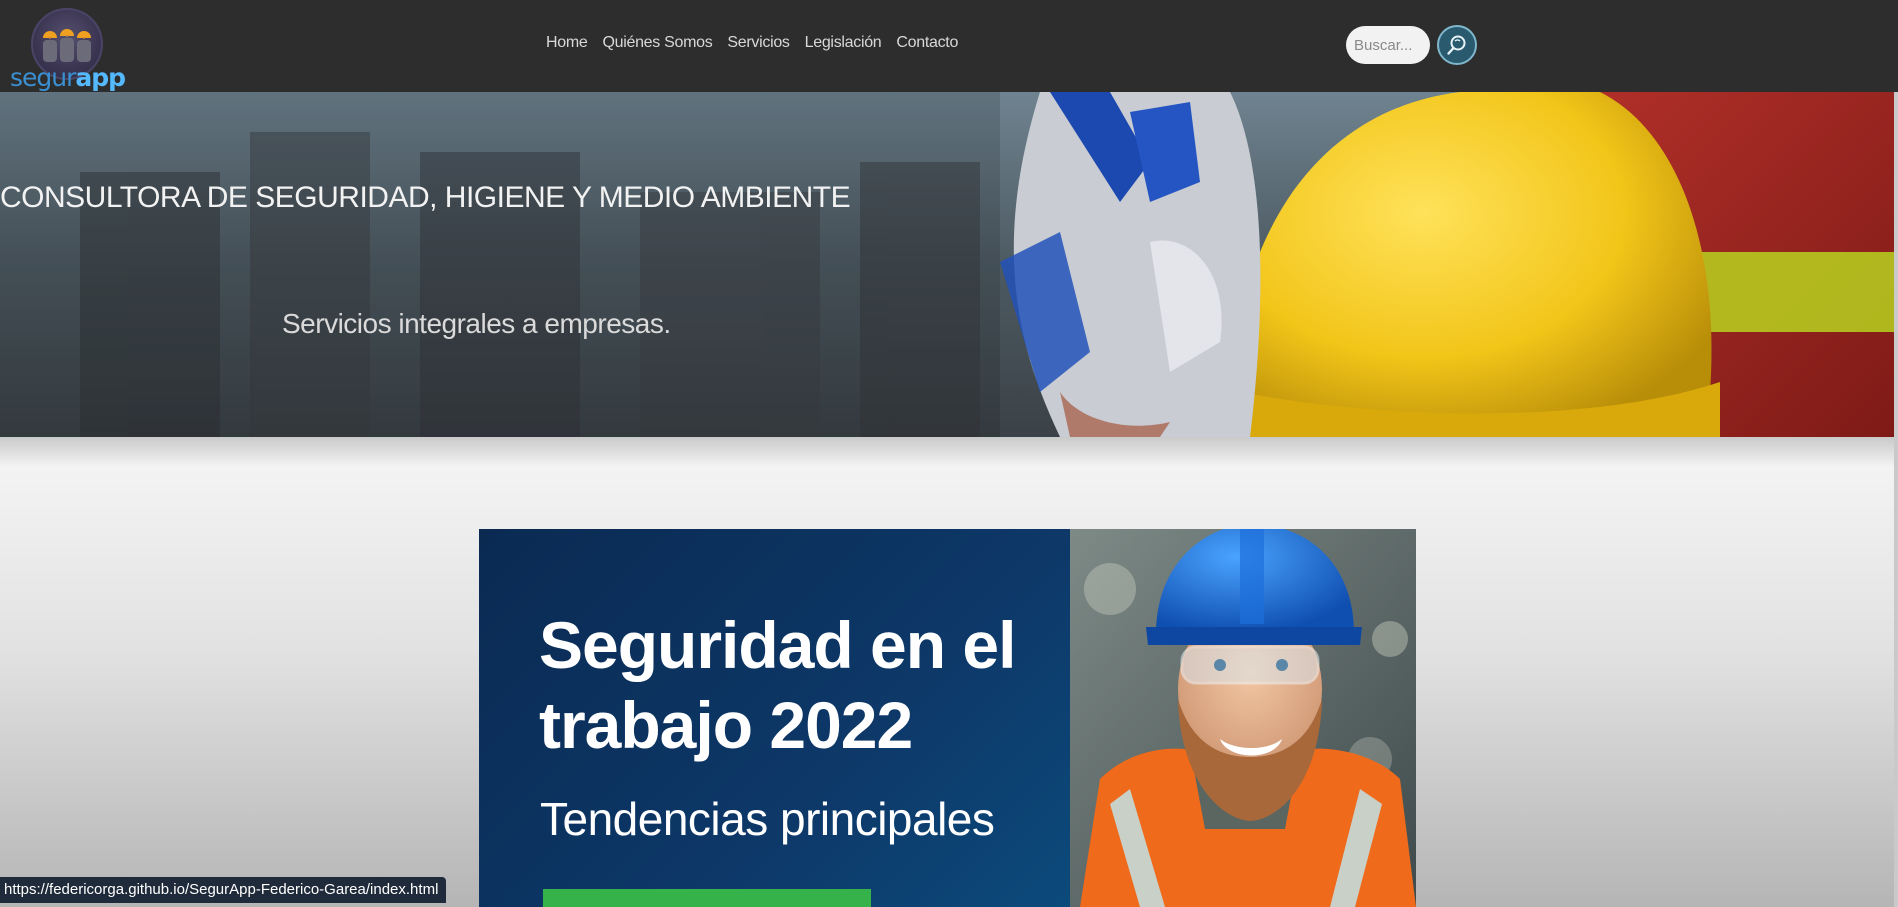  What do you see at coordinates (567, 43) in the screenshot?
I see `nav-link-home: Home` at bounding box center [567, 43].